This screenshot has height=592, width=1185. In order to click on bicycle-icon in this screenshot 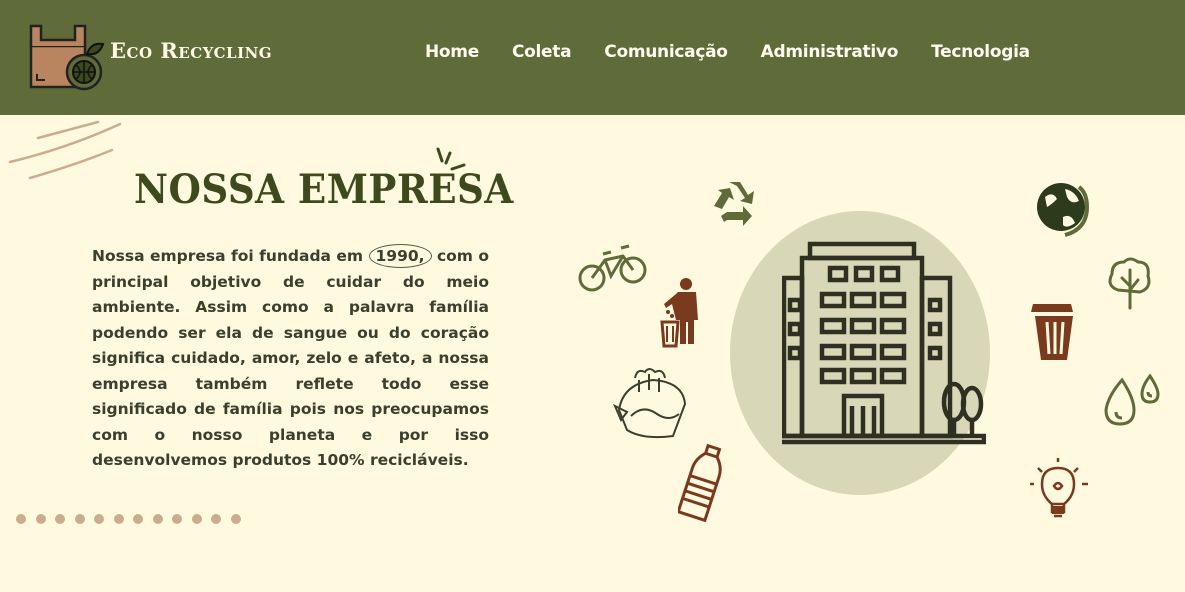, I will do `click(612, 268)`.